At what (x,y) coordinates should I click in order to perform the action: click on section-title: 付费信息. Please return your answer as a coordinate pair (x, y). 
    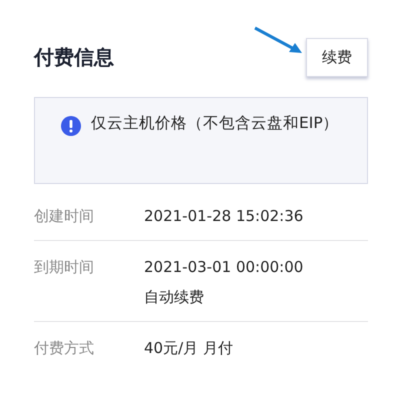
    Looking at the image, I should click on (74, 57).